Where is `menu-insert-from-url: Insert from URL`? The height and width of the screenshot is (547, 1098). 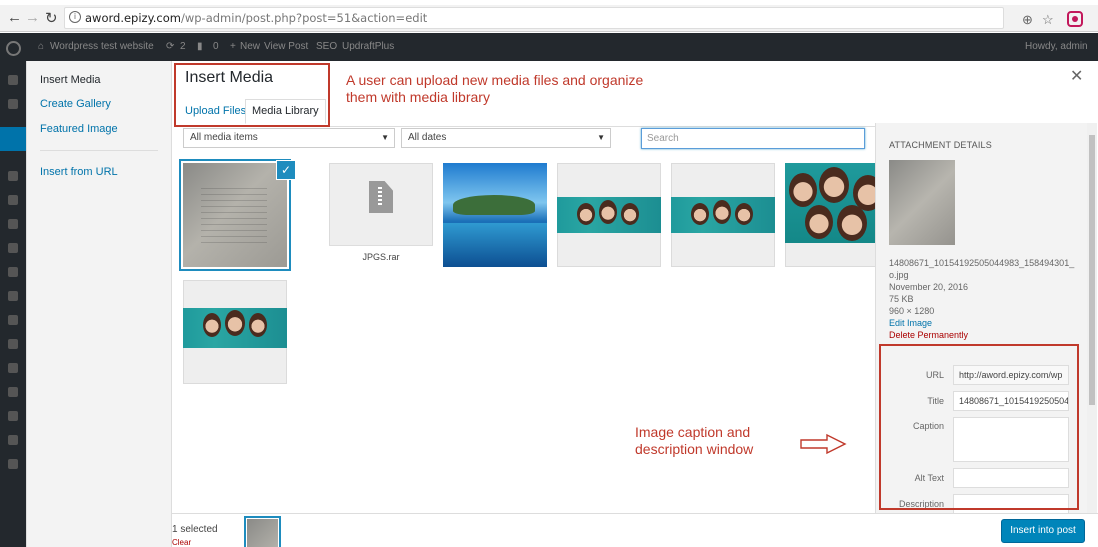 menu-insert-from-url: Insert from URL is located at coordinates (79, 172).